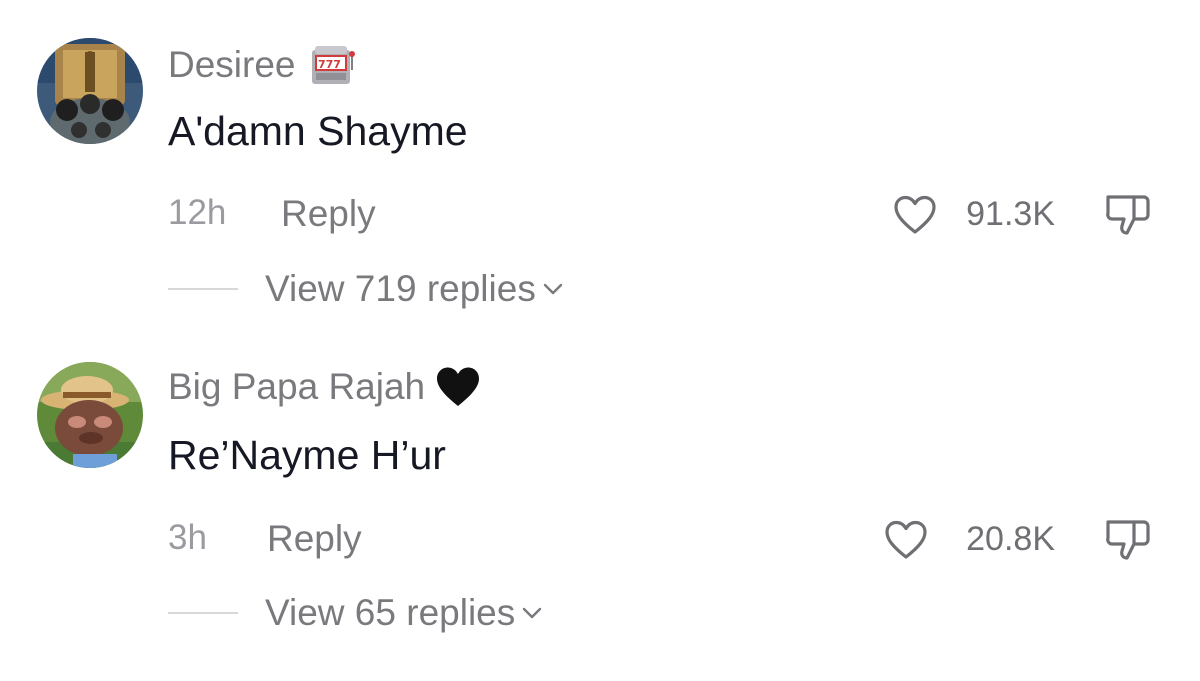 This screenshot has width=1200, height=681. I want to click on username-text: Big Papa Rajah, so click(297, 386).